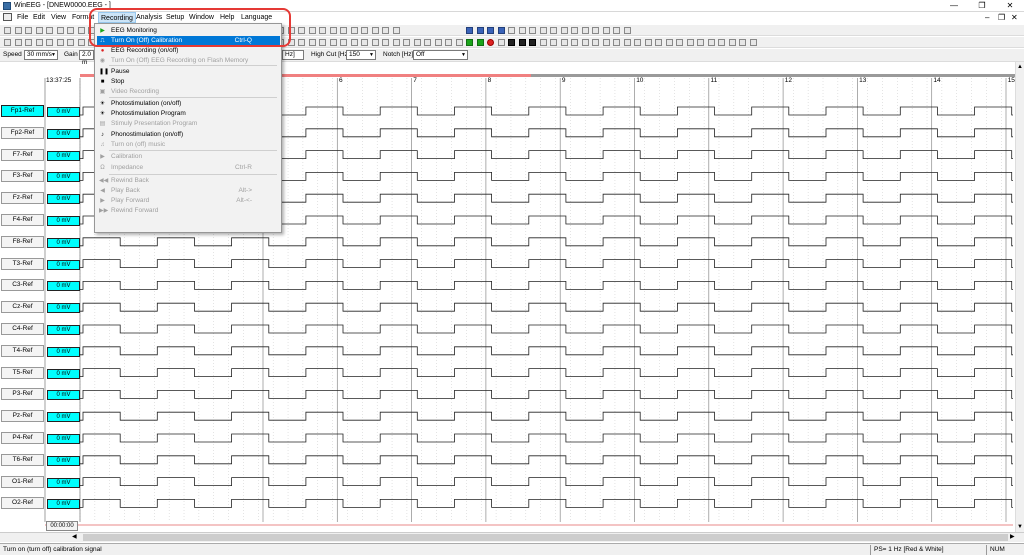 This screenshot has width=1024, height=555. I want to click on stop-icon, so click(511, 42).